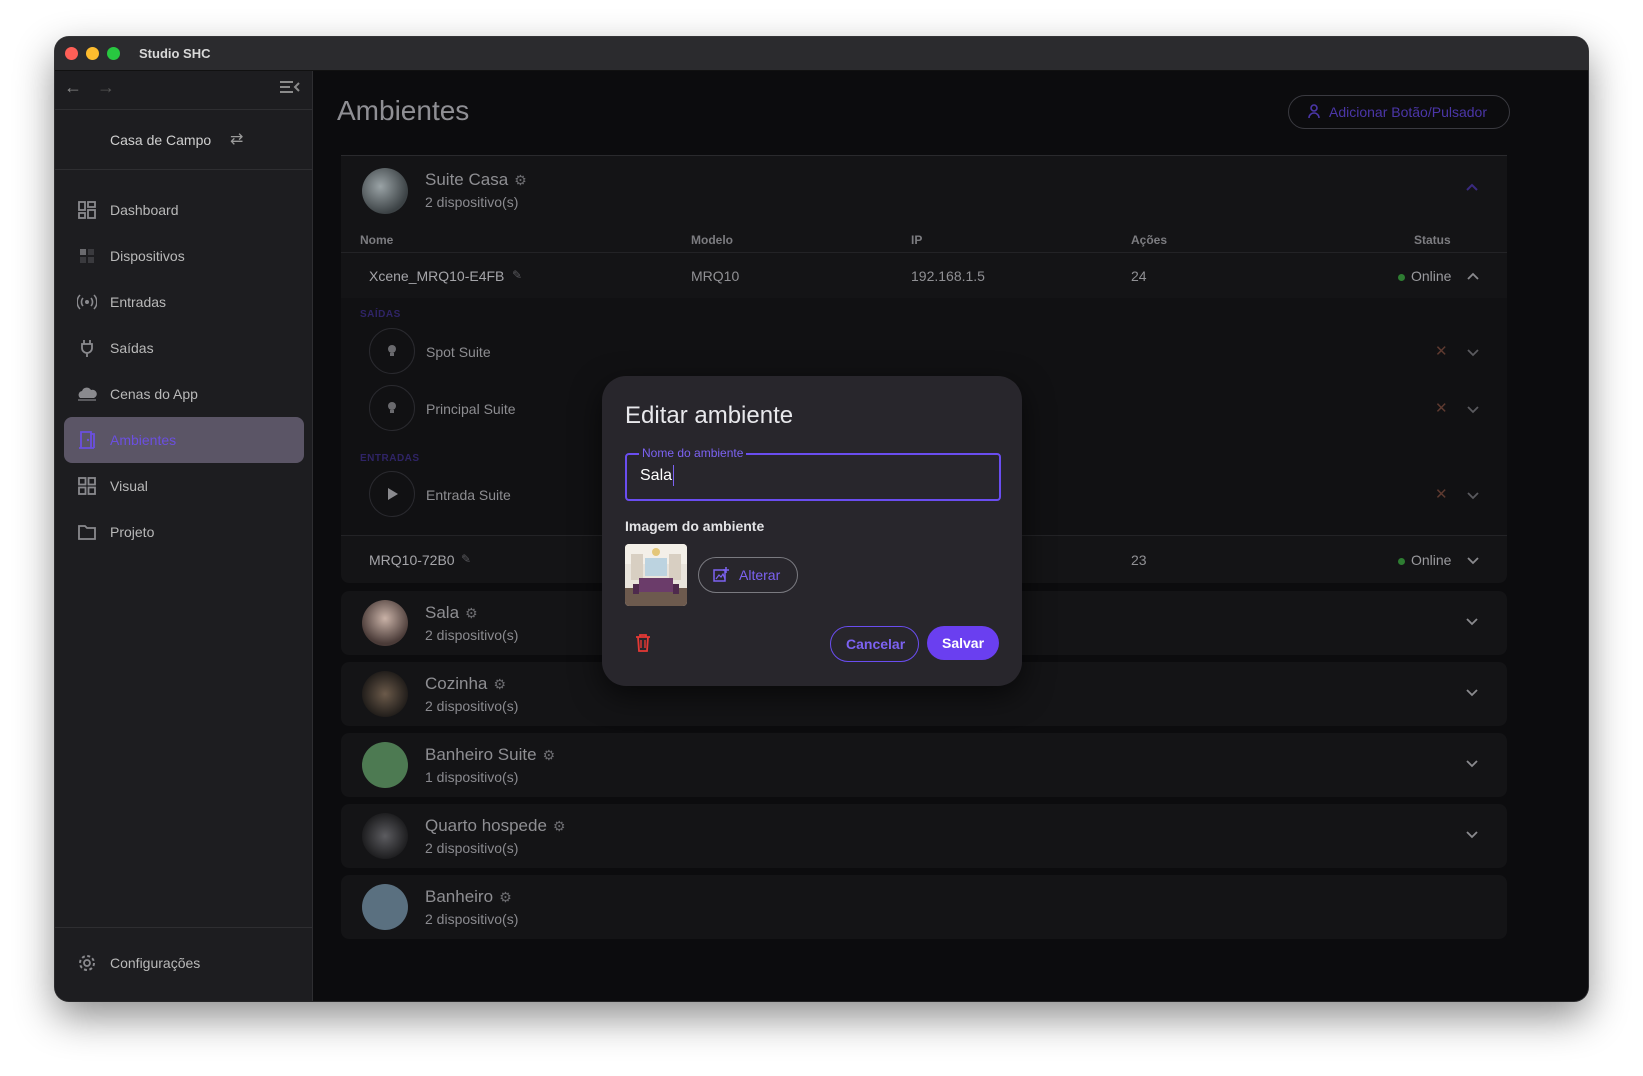  Describe the element at coordinates (1399, 112) in the screenshot. I see `add-button-pulsador-button: Adicionar Botão/Pulsador` at that location.